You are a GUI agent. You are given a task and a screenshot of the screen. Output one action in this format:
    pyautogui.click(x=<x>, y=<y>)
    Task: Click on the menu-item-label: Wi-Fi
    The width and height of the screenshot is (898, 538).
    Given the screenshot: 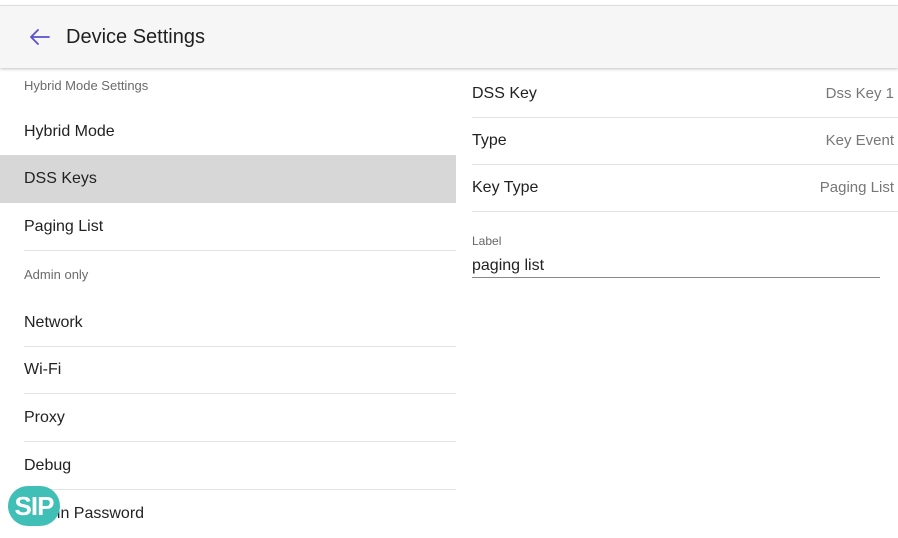 What is the action you would take?
    pyautogui.click(x=43, y=369)
    